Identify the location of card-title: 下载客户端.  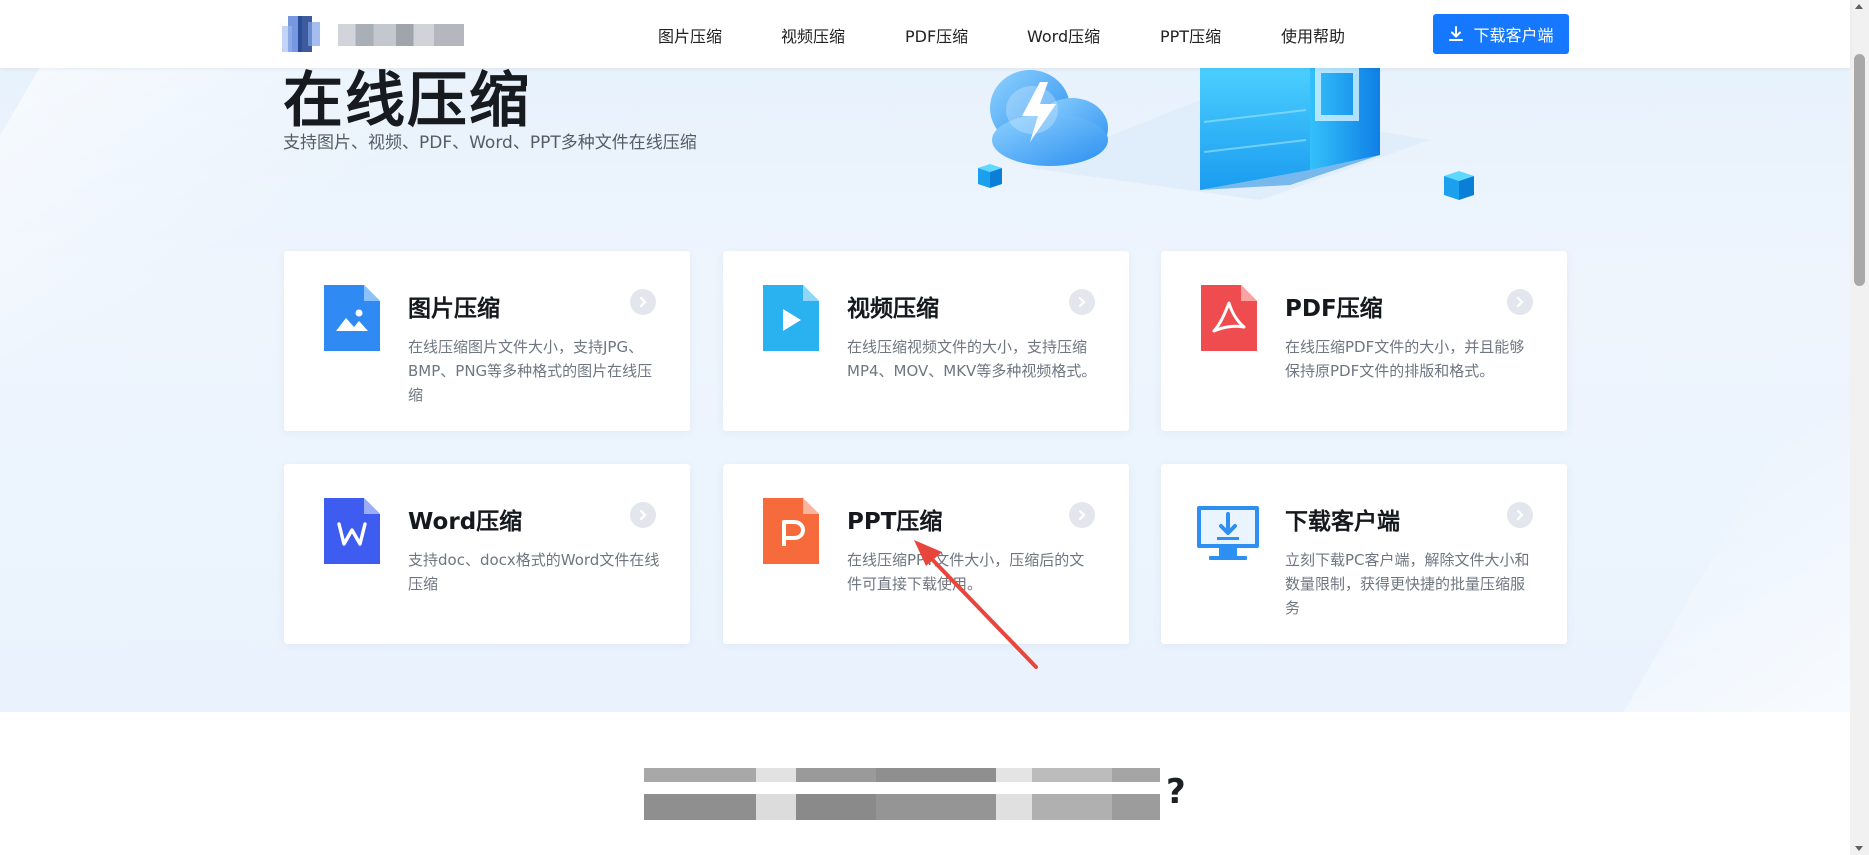
(1342, 522).